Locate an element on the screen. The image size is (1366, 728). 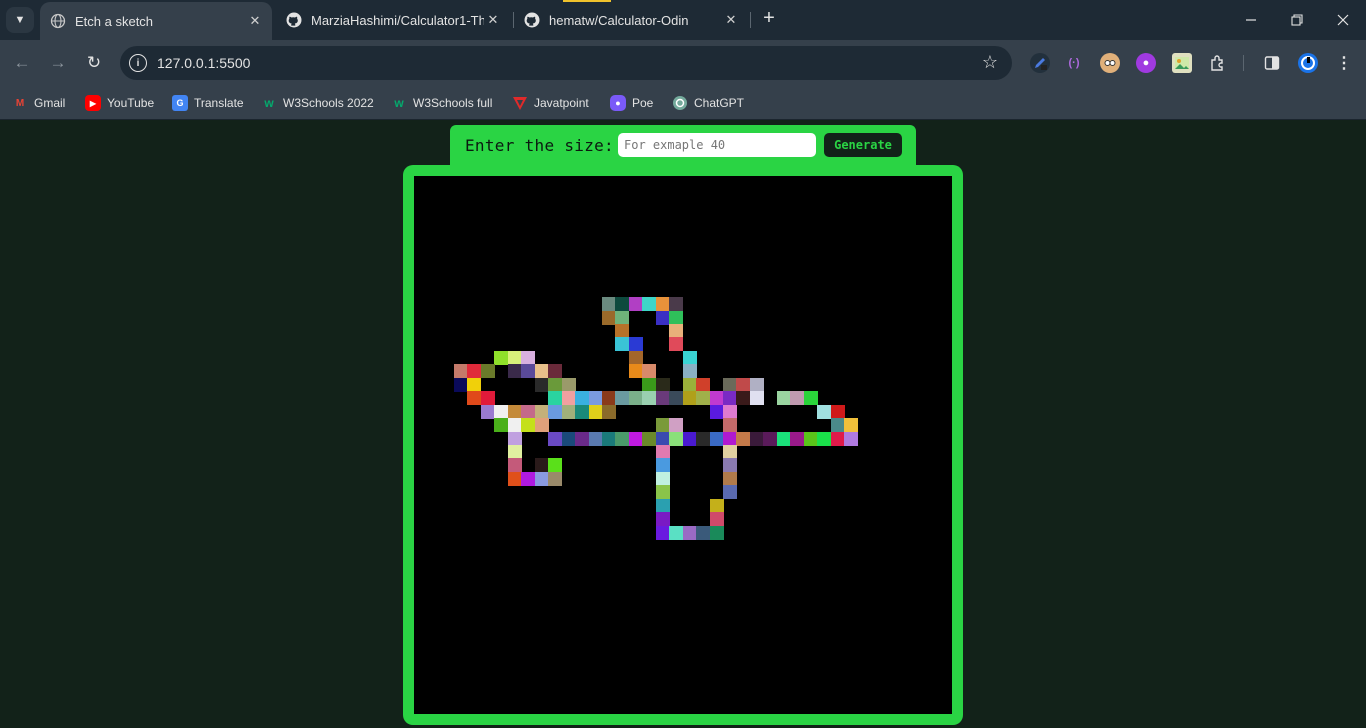
extension-image-icon is located at coordinates (1182, 63).